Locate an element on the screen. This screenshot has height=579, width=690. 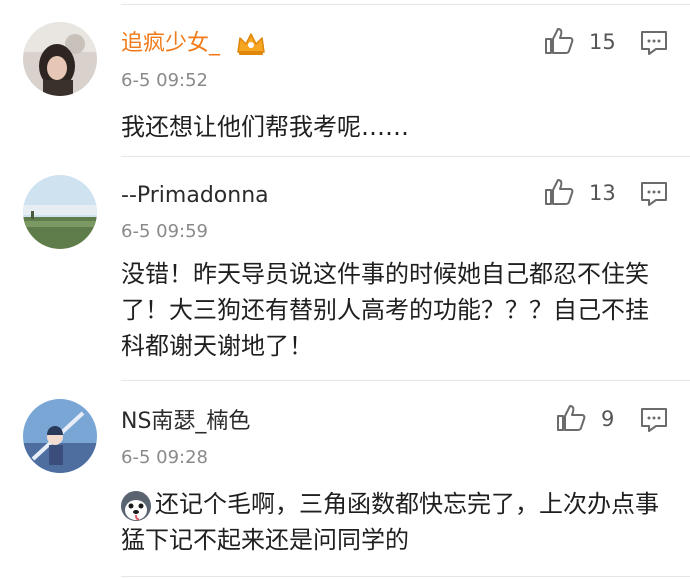
comment-text: 还记个毛啊，三角函数都快忘完了，上次办点事猛下记不起来还是问同学的 is located at coordinates (390, 522).